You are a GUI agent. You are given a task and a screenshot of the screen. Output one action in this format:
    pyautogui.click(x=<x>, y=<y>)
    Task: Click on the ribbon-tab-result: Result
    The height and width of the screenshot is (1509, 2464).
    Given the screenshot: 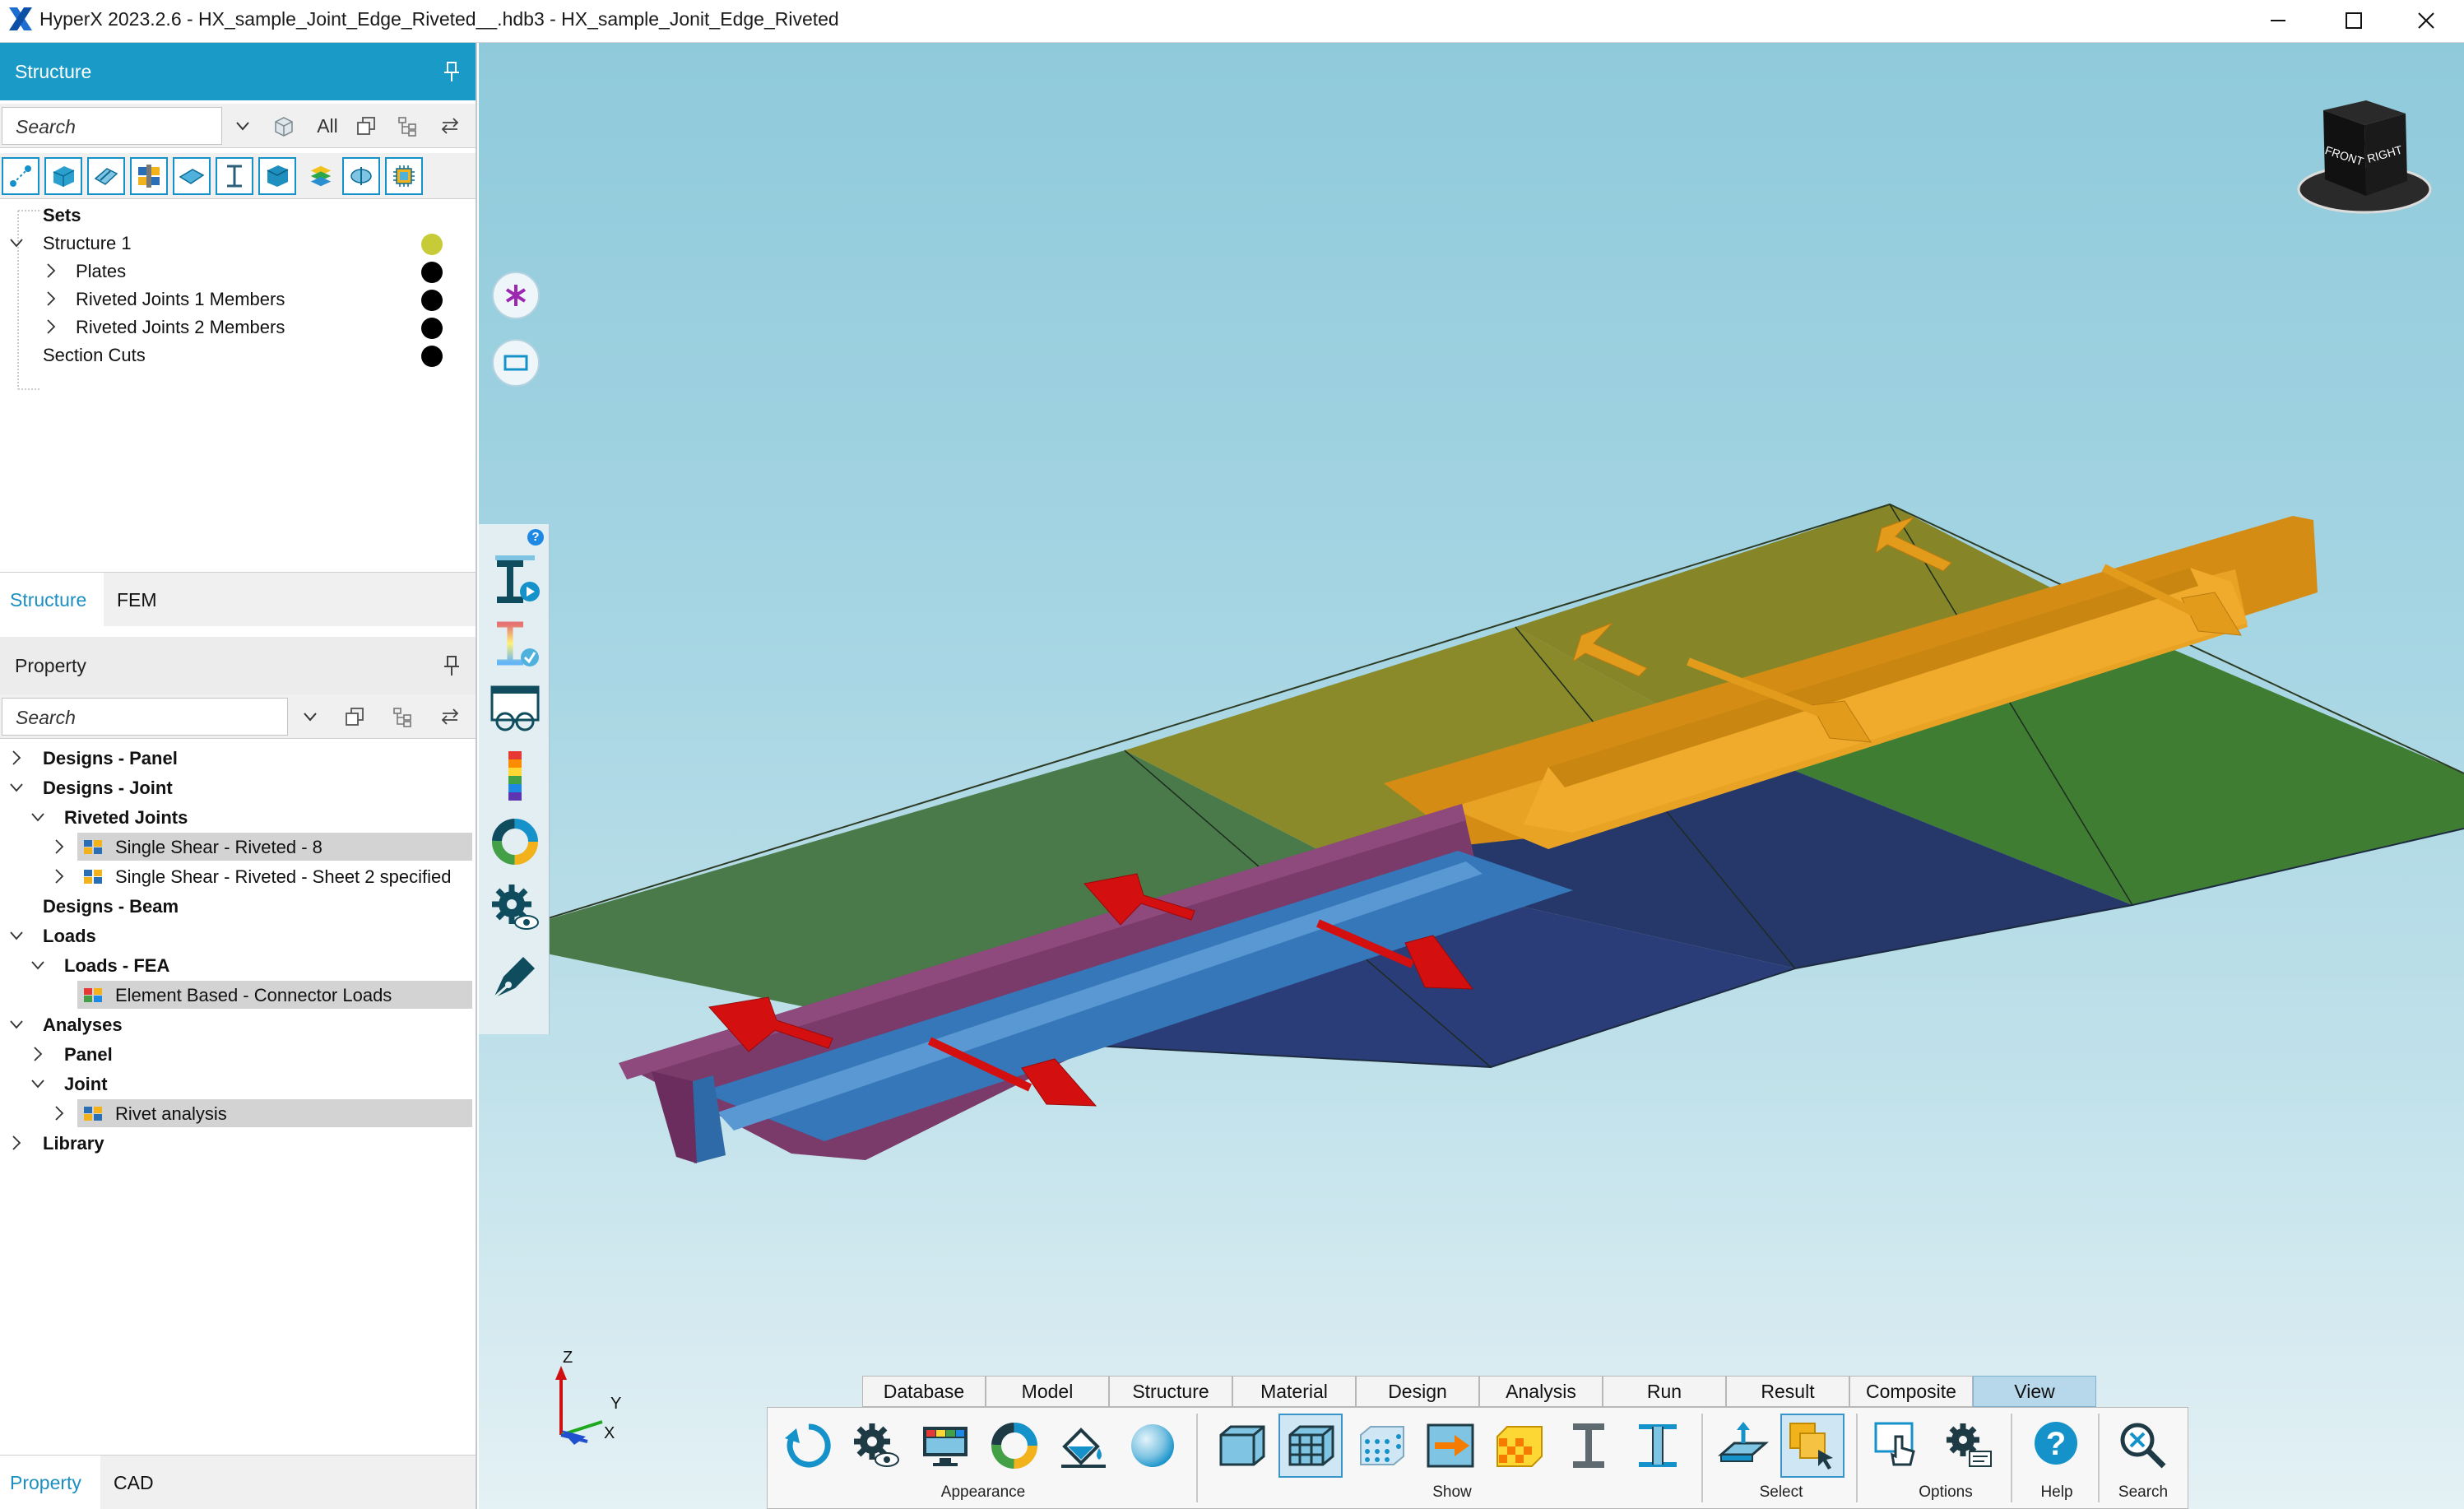 What is the action you would take?
    pyautogui.click(x=1787, y=1391)
    